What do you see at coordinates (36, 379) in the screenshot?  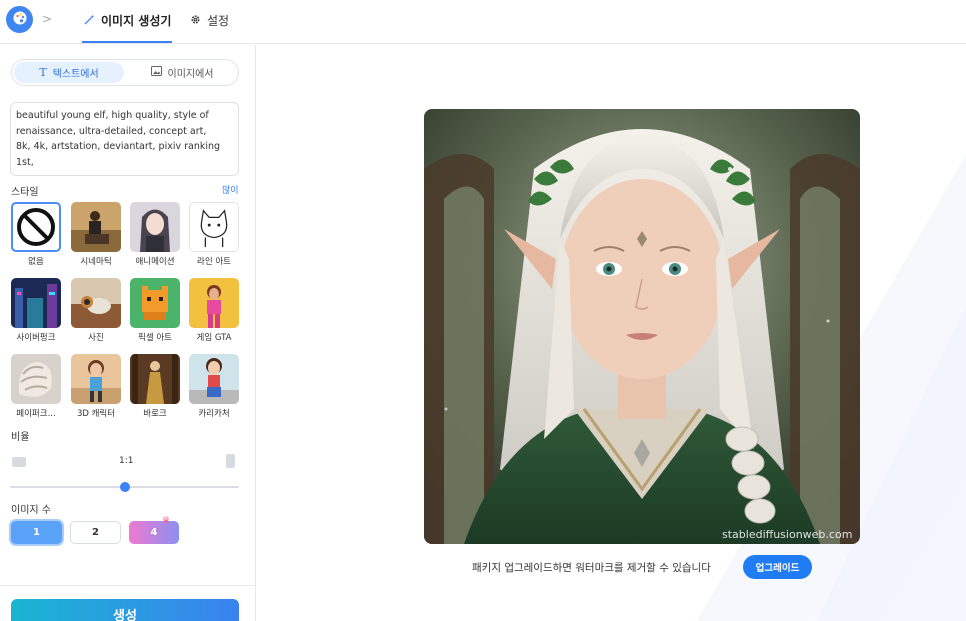 I see `style-thumb-papercraft` at bounding box center [36, 379].